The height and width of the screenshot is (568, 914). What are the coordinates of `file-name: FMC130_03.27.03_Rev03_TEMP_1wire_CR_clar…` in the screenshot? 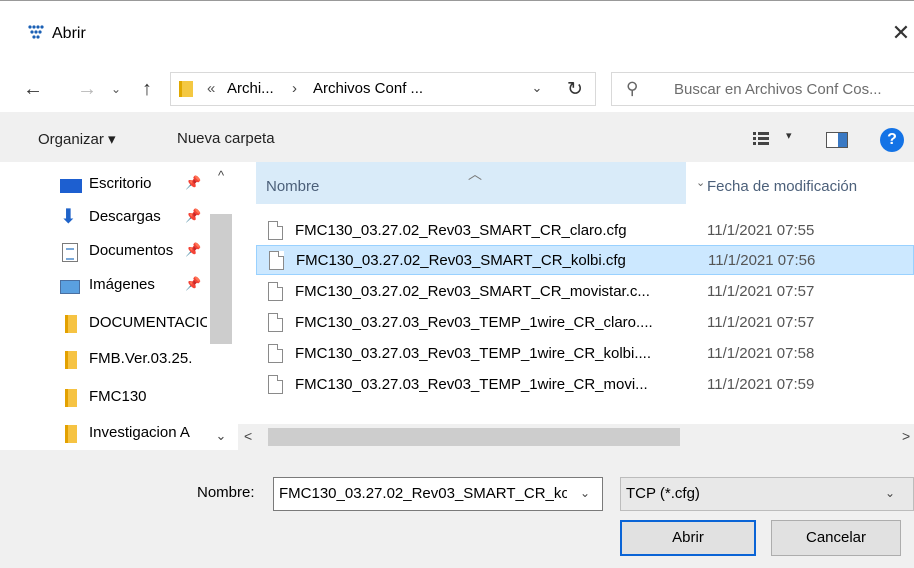 It's located at (474, 322).